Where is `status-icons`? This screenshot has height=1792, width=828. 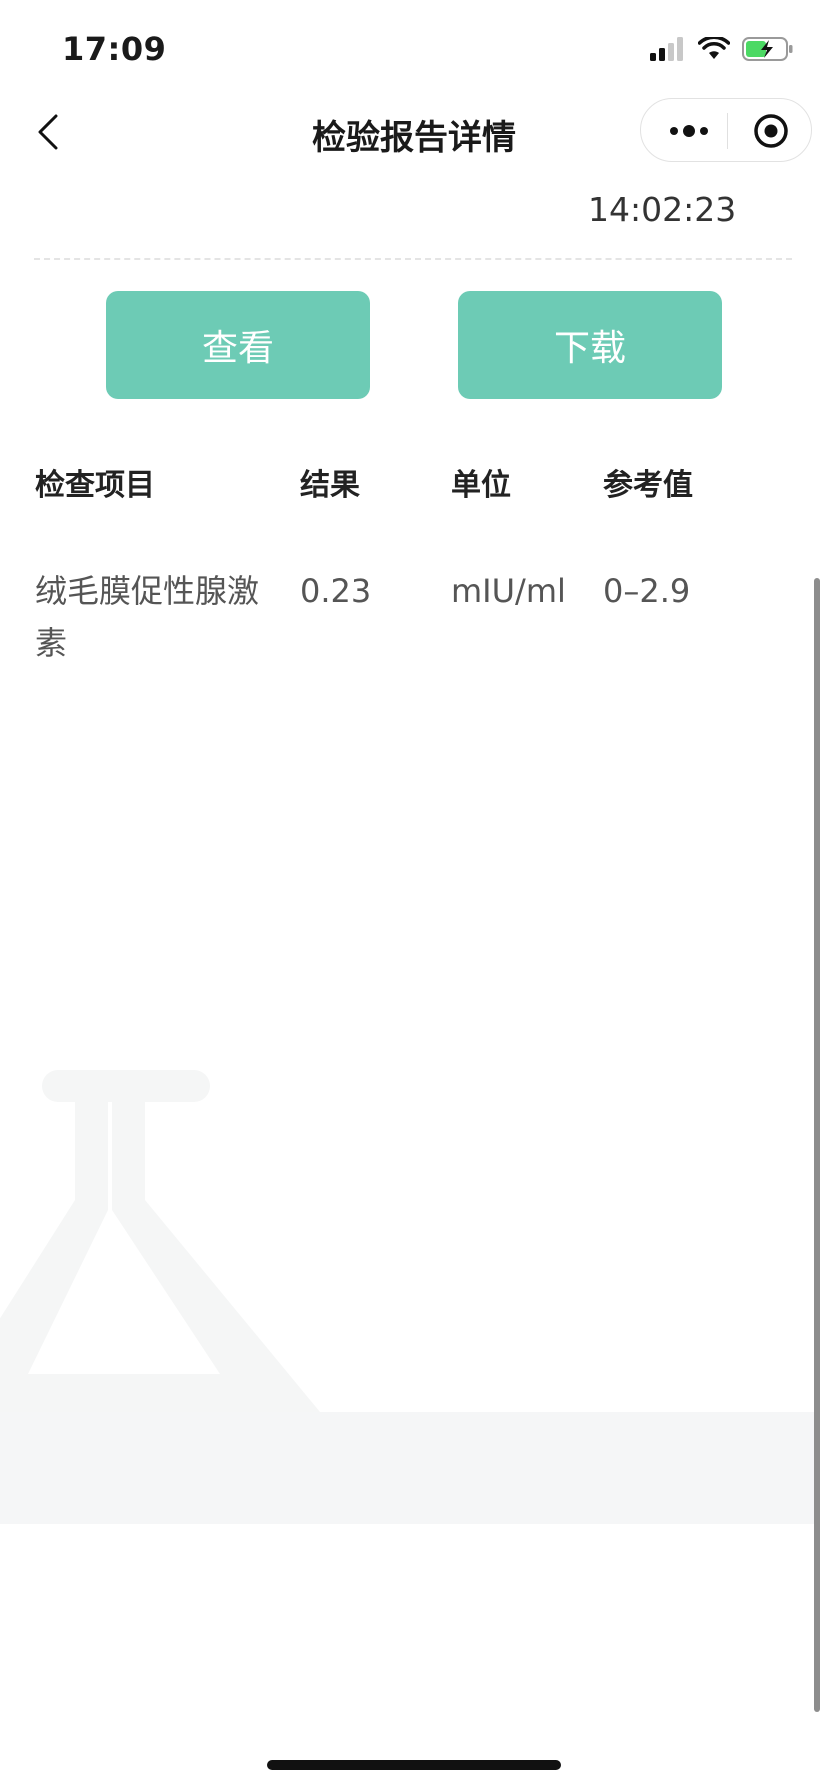 status-icons is located at coordinates (722, 49).